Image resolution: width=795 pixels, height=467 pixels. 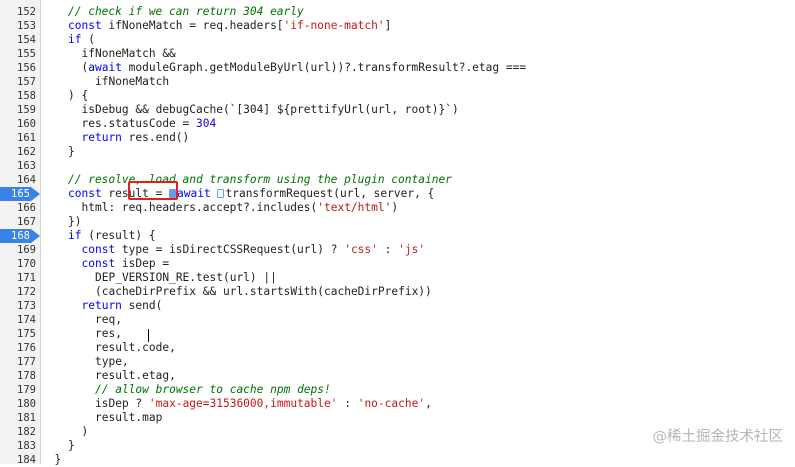 I want to click on code-text: req,, so click(x=108, y=320).